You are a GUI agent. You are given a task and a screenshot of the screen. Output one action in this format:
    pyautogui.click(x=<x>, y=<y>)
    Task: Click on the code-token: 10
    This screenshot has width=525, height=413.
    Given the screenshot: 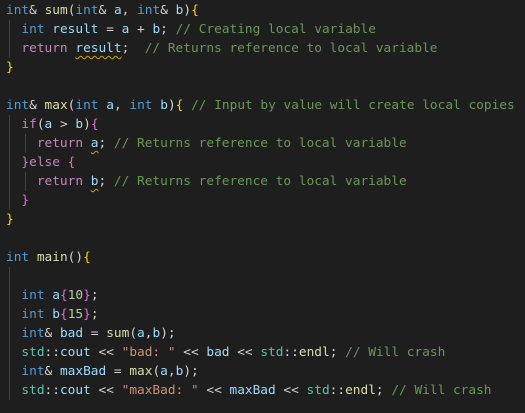 What is the action you would take?
    pyautogui.click(x=75, y=295)
    